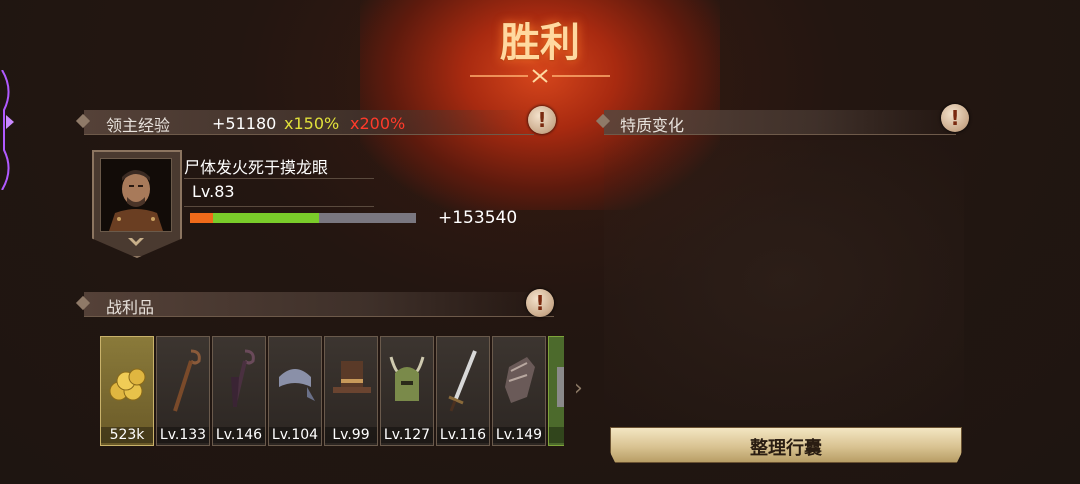 Image resolution: width=1080 pixels, height=484 pixels. What do you see at coordinates (352, 377) in the screenshot?
I see `top-hat-icon` at bounding box center [352, 377].